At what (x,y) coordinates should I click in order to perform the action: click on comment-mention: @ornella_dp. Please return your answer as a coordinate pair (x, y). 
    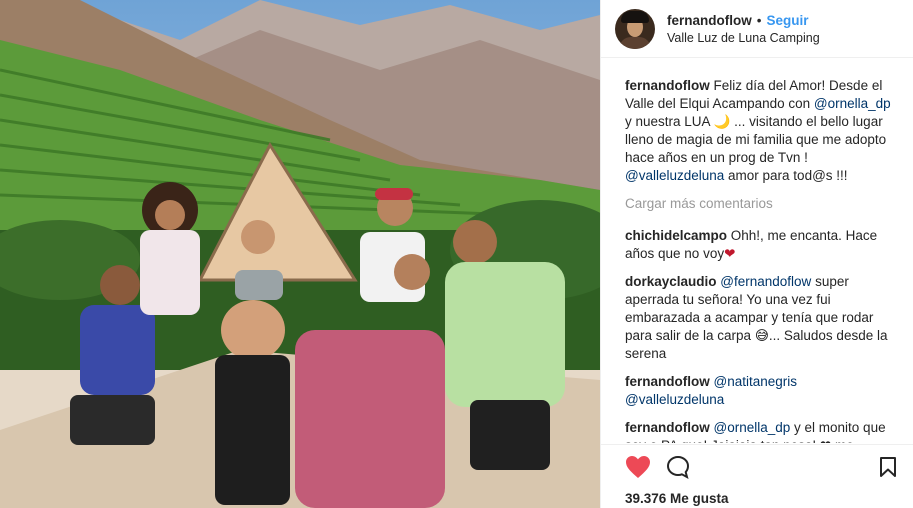
    Looking at the image, I should click on (752, 427).